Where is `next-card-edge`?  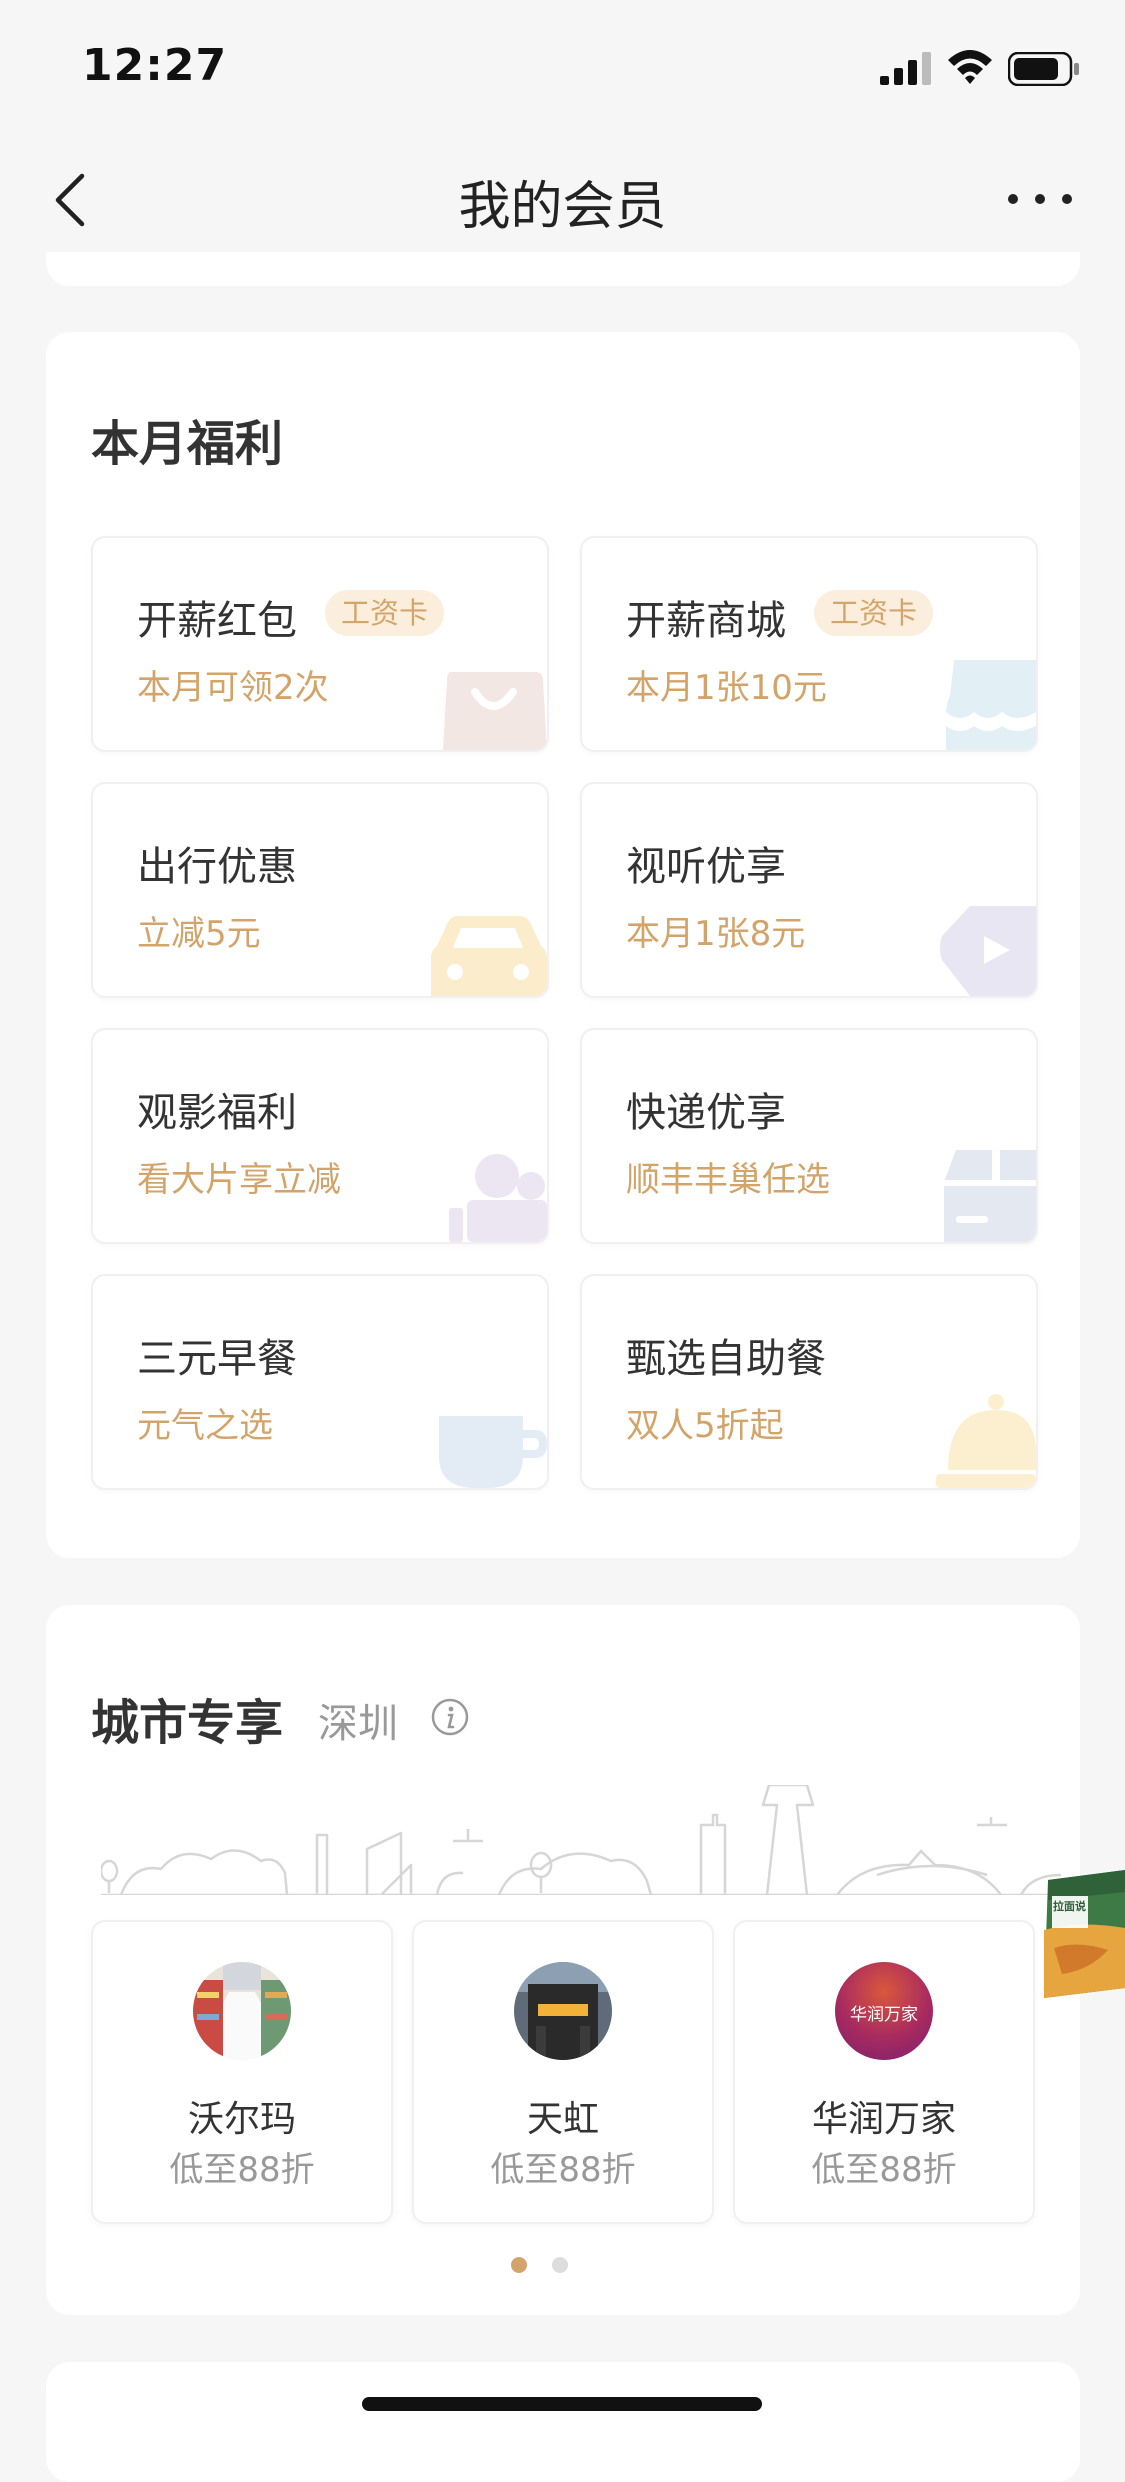 next-card-edge is located at coordinates (563, 2422).